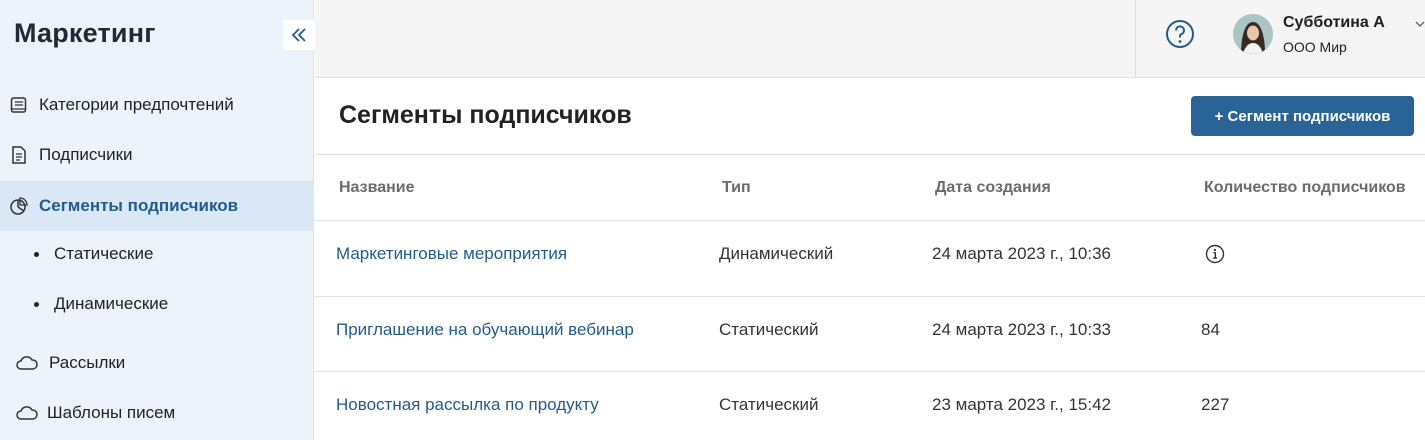 The width and height of the screenshot is (1425, 440). Describe the element at coordinates (485, 115) in the screenshot. I see `page-title: Сегменты подписчиков` at that location.